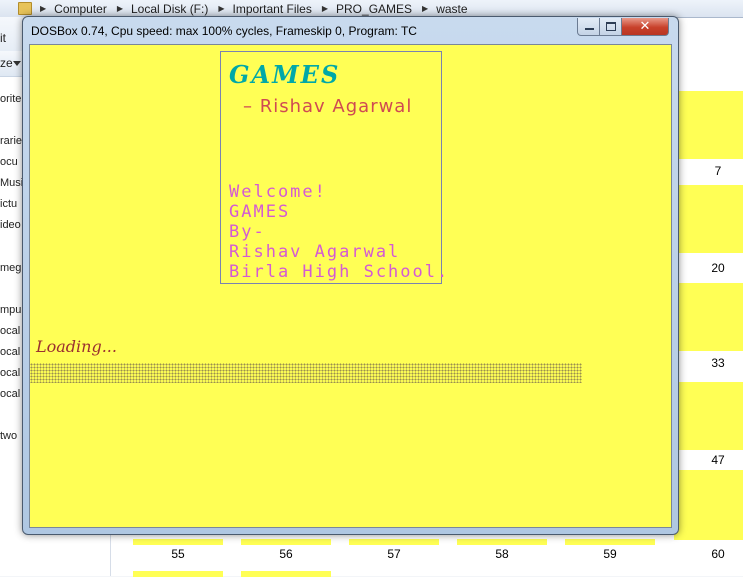  I want to click on page-number: 59, so click(610, 554).